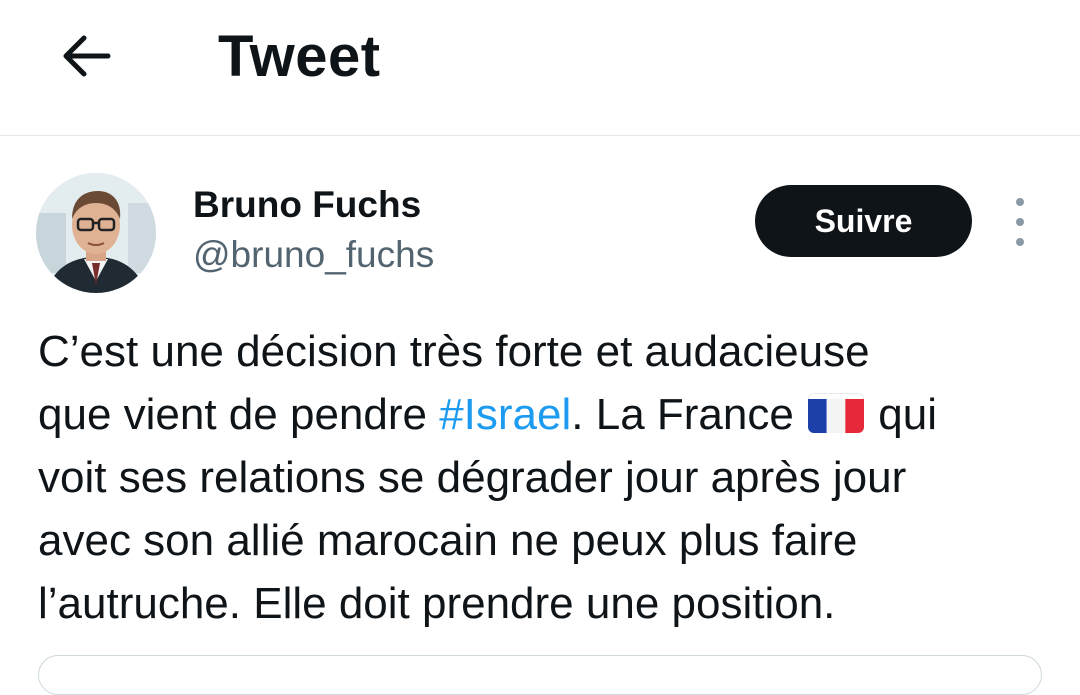 Image resolution: width=1080 pixels, height=695 pixels. I want to click on tweet-text-segment: . La France, so click(689, 414).